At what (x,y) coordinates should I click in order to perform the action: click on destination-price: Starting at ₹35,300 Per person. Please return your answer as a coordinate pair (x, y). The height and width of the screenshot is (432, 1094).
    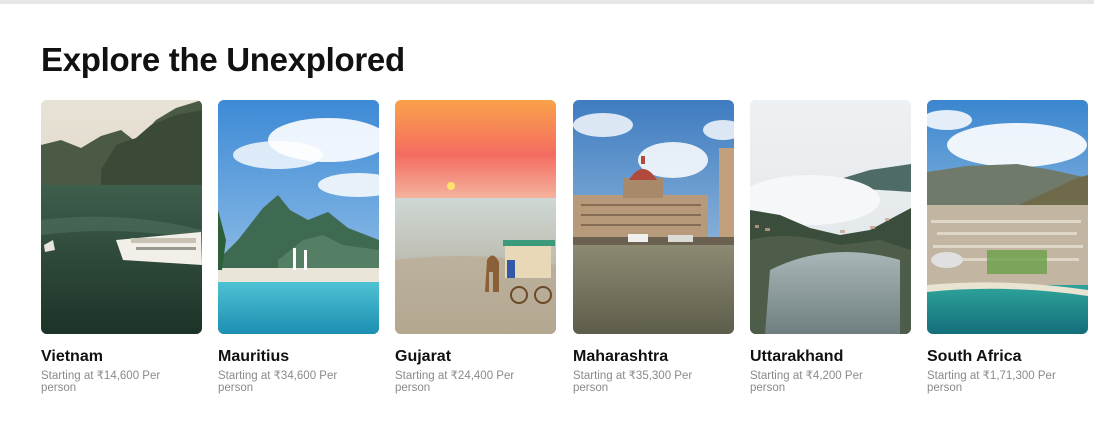
    Looking at the image, I should click on (633, 382).